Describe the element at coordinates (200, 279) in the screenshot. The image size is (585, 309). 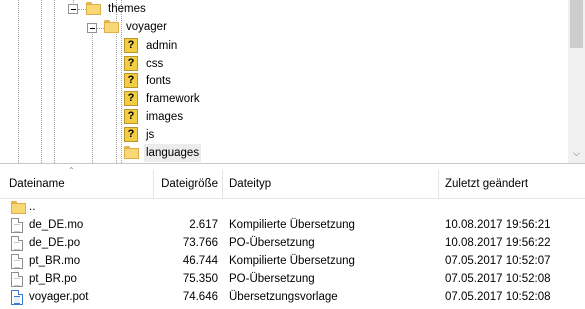
I see `file-size: 75.350` at that location.